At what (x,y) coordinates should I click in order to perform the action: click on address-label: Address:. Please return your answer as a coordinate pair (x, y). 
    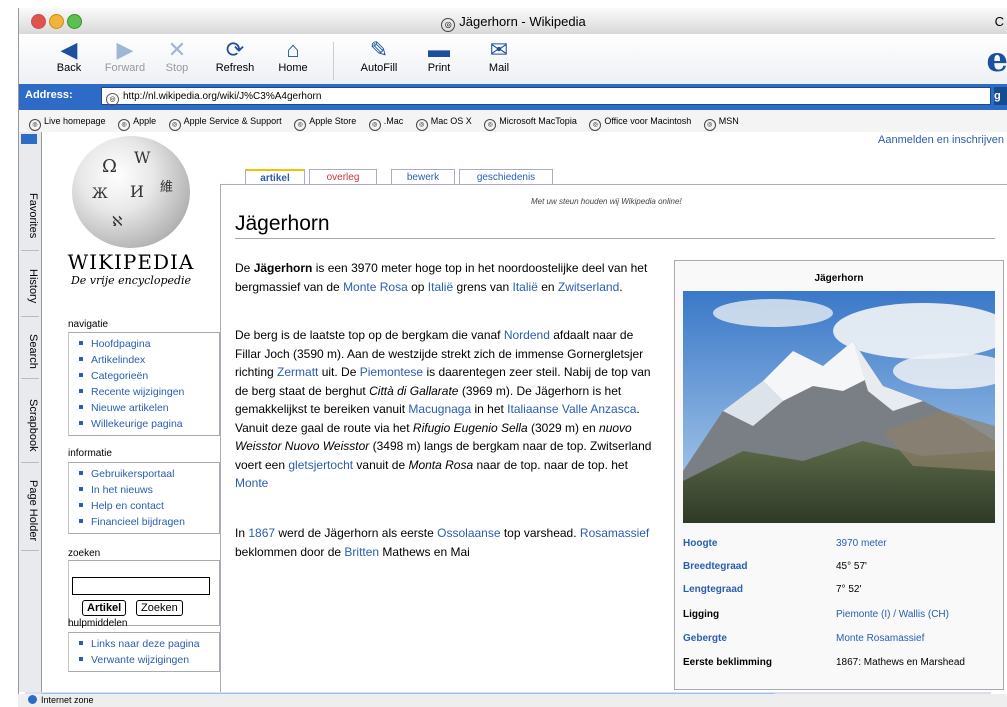
    Looking at the image, I should click on (49, 95).